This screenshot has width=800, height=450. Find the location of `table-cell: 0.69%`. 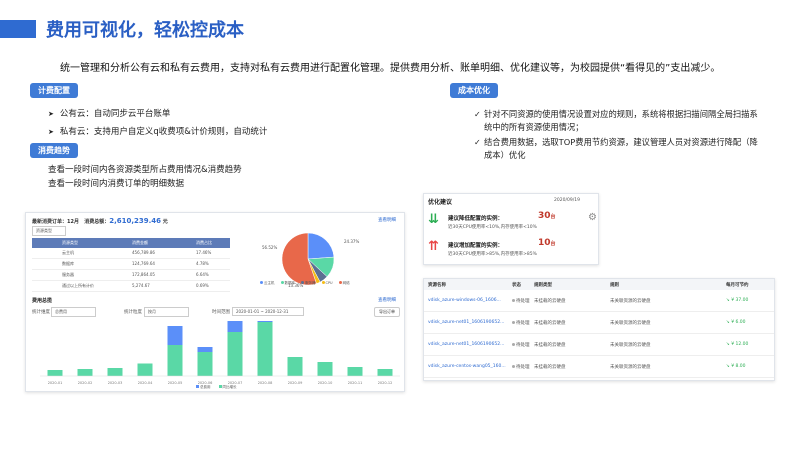

table-cell: 0.69% is located at coordinates (202, 285).